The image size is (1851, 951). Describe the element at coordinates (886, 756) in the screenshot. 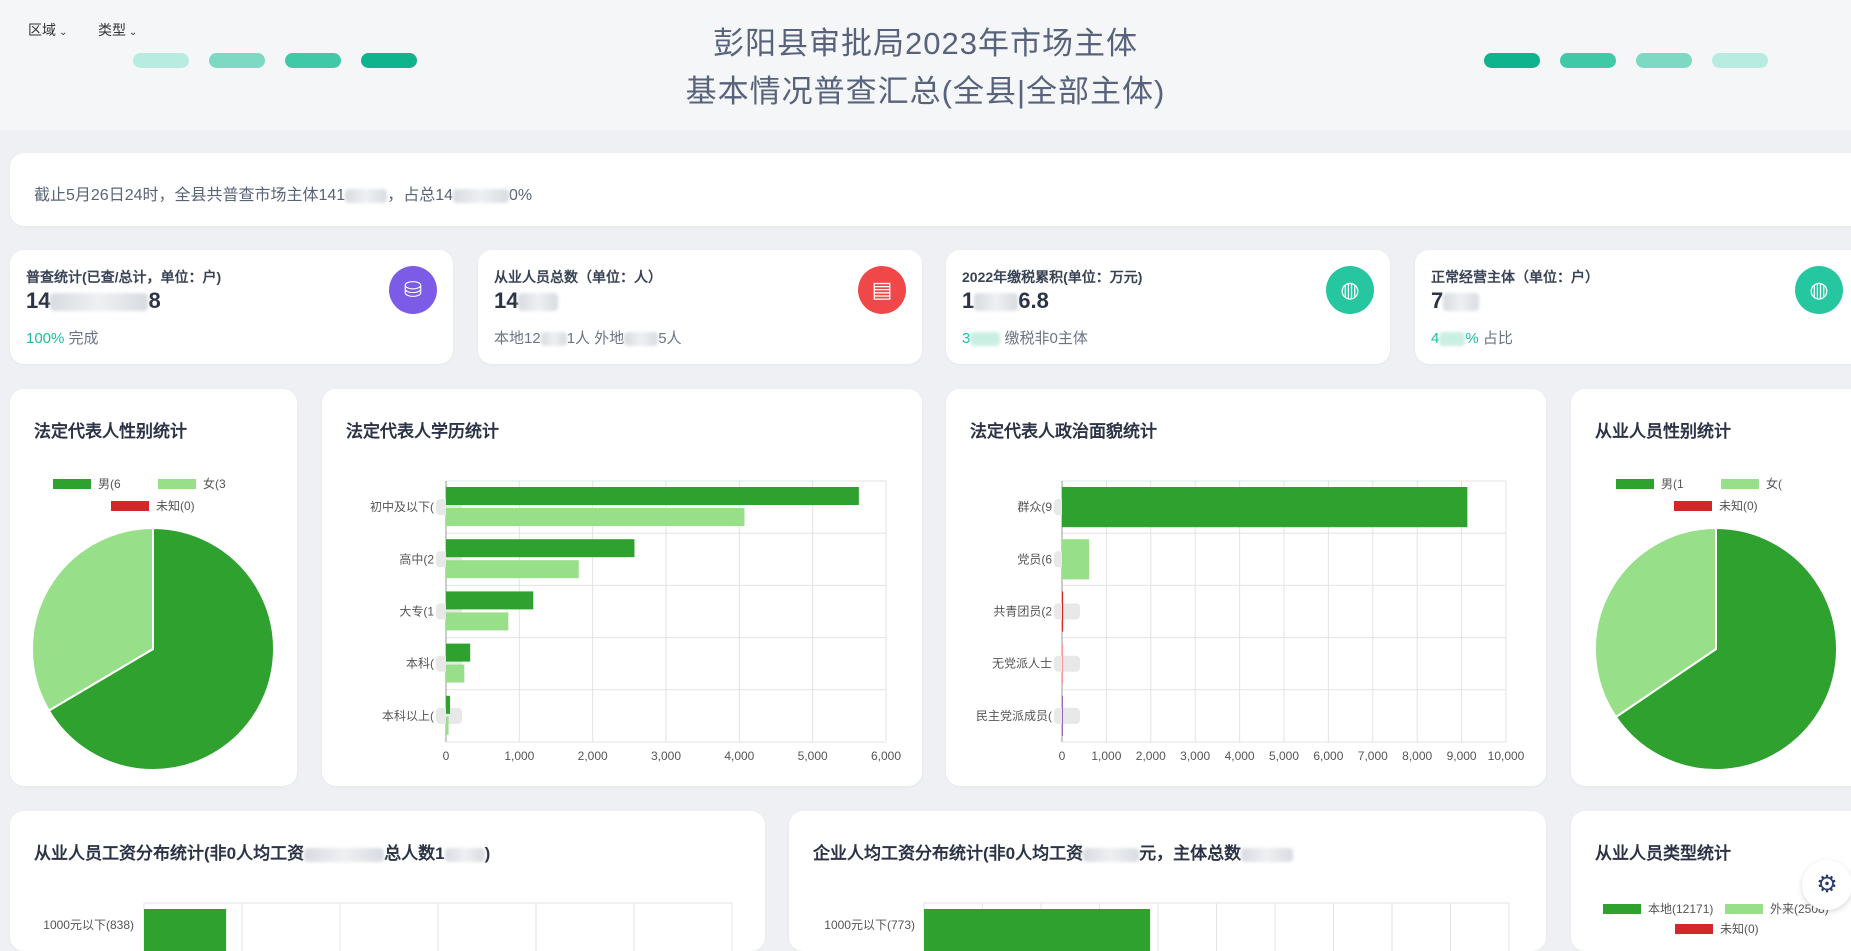

I see `x-tick-label: 6,000` at that location.